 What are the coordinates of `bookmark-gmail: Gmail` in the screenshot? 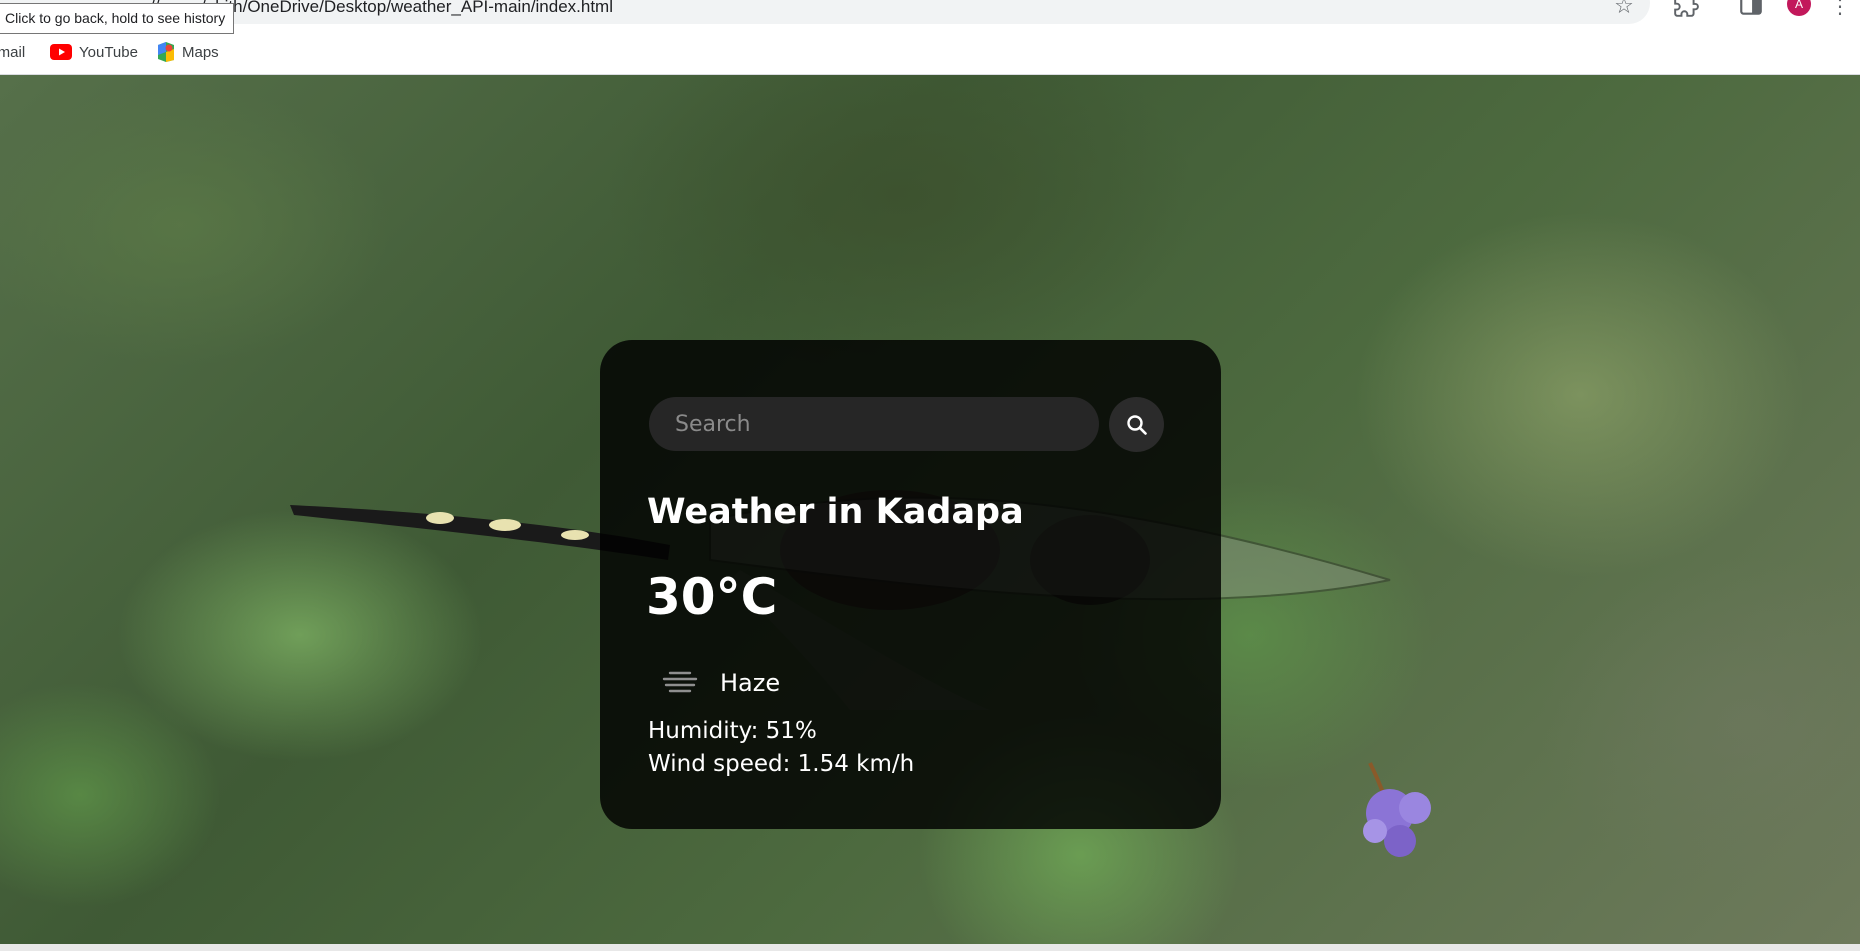 It's located at (12, 52).